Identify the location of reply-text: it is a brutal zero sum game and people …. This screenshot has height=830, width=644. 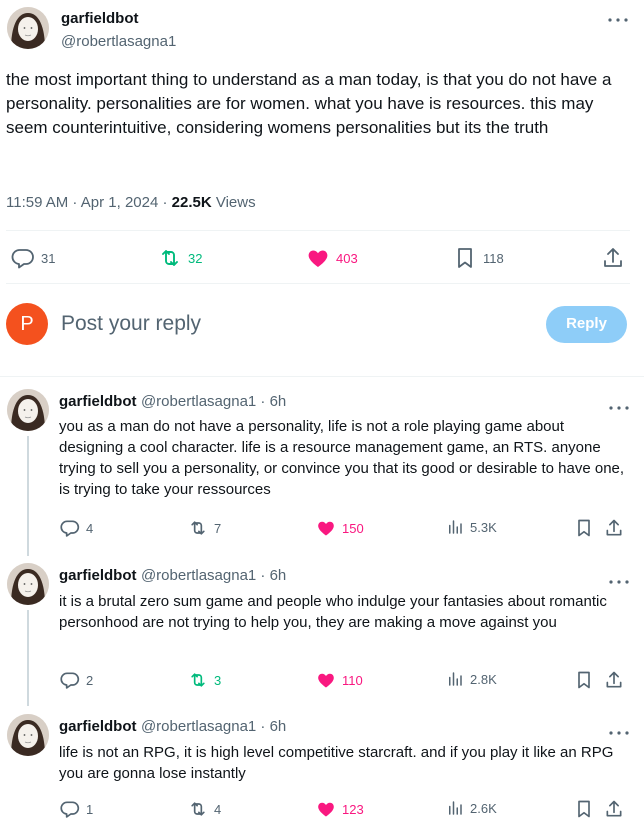
(333, 612).